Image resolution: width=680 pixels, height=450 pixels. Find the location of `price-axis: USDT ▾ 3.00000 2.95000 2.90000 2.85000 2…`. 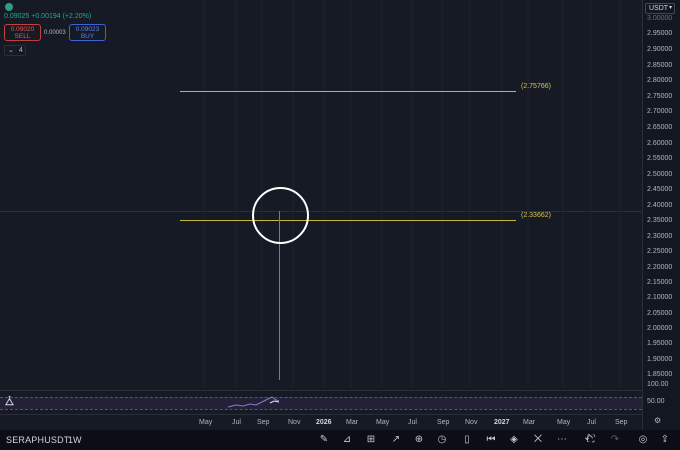

price-axis: USDT ▾ 3.00000 2.95000 2.90000 2.85000 2… is located at coordinates (661, 215).